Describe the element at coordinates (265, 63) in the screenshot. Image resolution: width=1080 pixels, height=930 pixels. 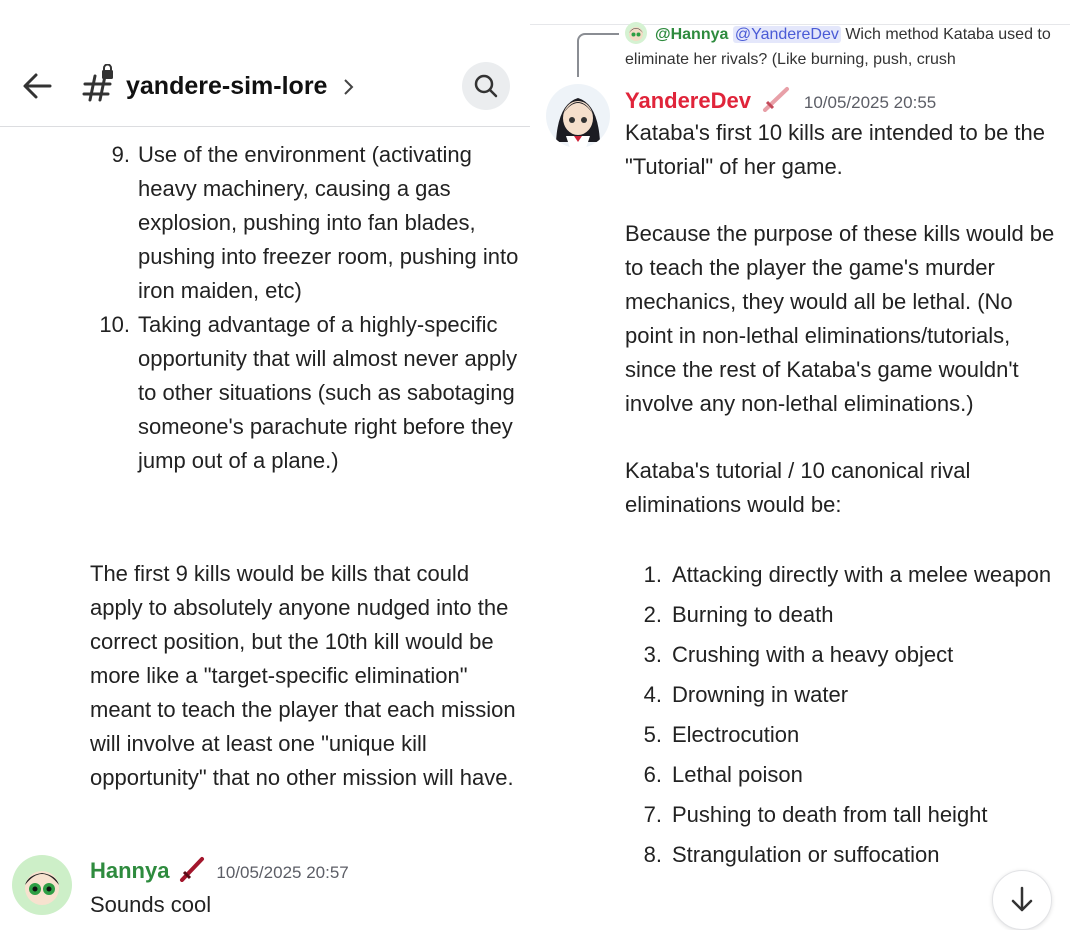
I see `channel-header: yandere-sim-lore` at that location.